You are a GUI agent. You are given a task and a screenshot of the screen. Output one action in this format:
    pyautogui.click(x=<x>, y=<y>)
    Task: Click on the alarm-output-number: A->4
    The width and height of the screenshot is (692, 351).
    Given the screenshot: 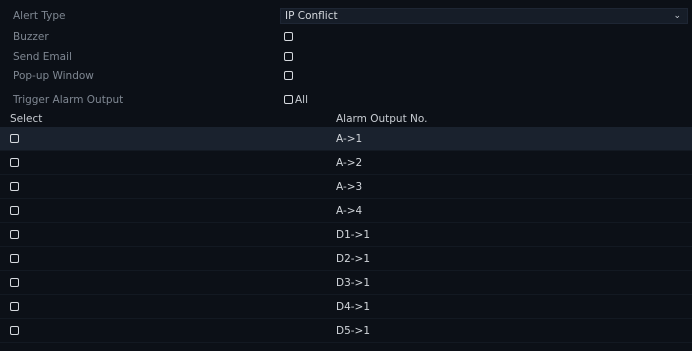 What is the action you would take?
    pyautogui.click(x=349, y=211)
    